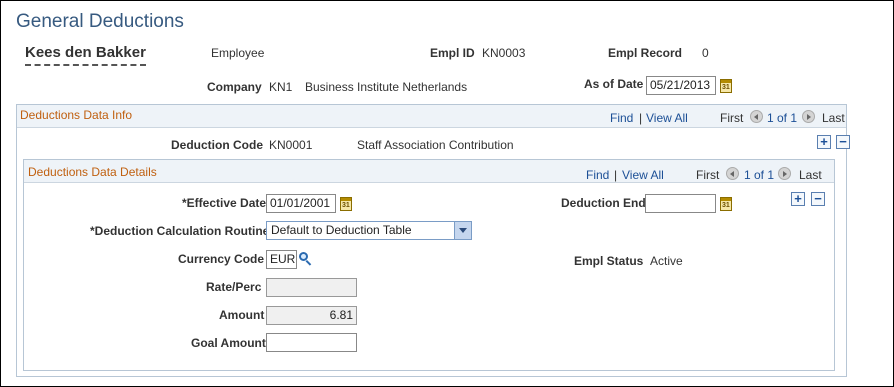  I want to click on calc-routine-label: *Deduction Calculation Routine, so click(180, 231).